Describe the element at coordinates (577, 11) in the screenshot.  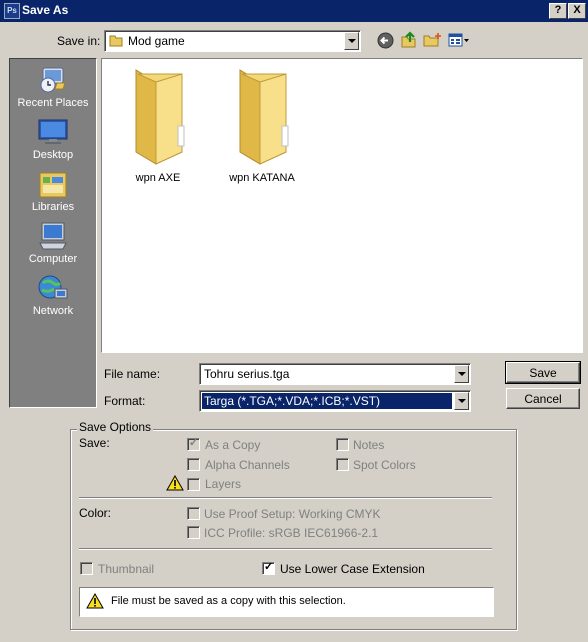
I see `close-button: X` at that location.